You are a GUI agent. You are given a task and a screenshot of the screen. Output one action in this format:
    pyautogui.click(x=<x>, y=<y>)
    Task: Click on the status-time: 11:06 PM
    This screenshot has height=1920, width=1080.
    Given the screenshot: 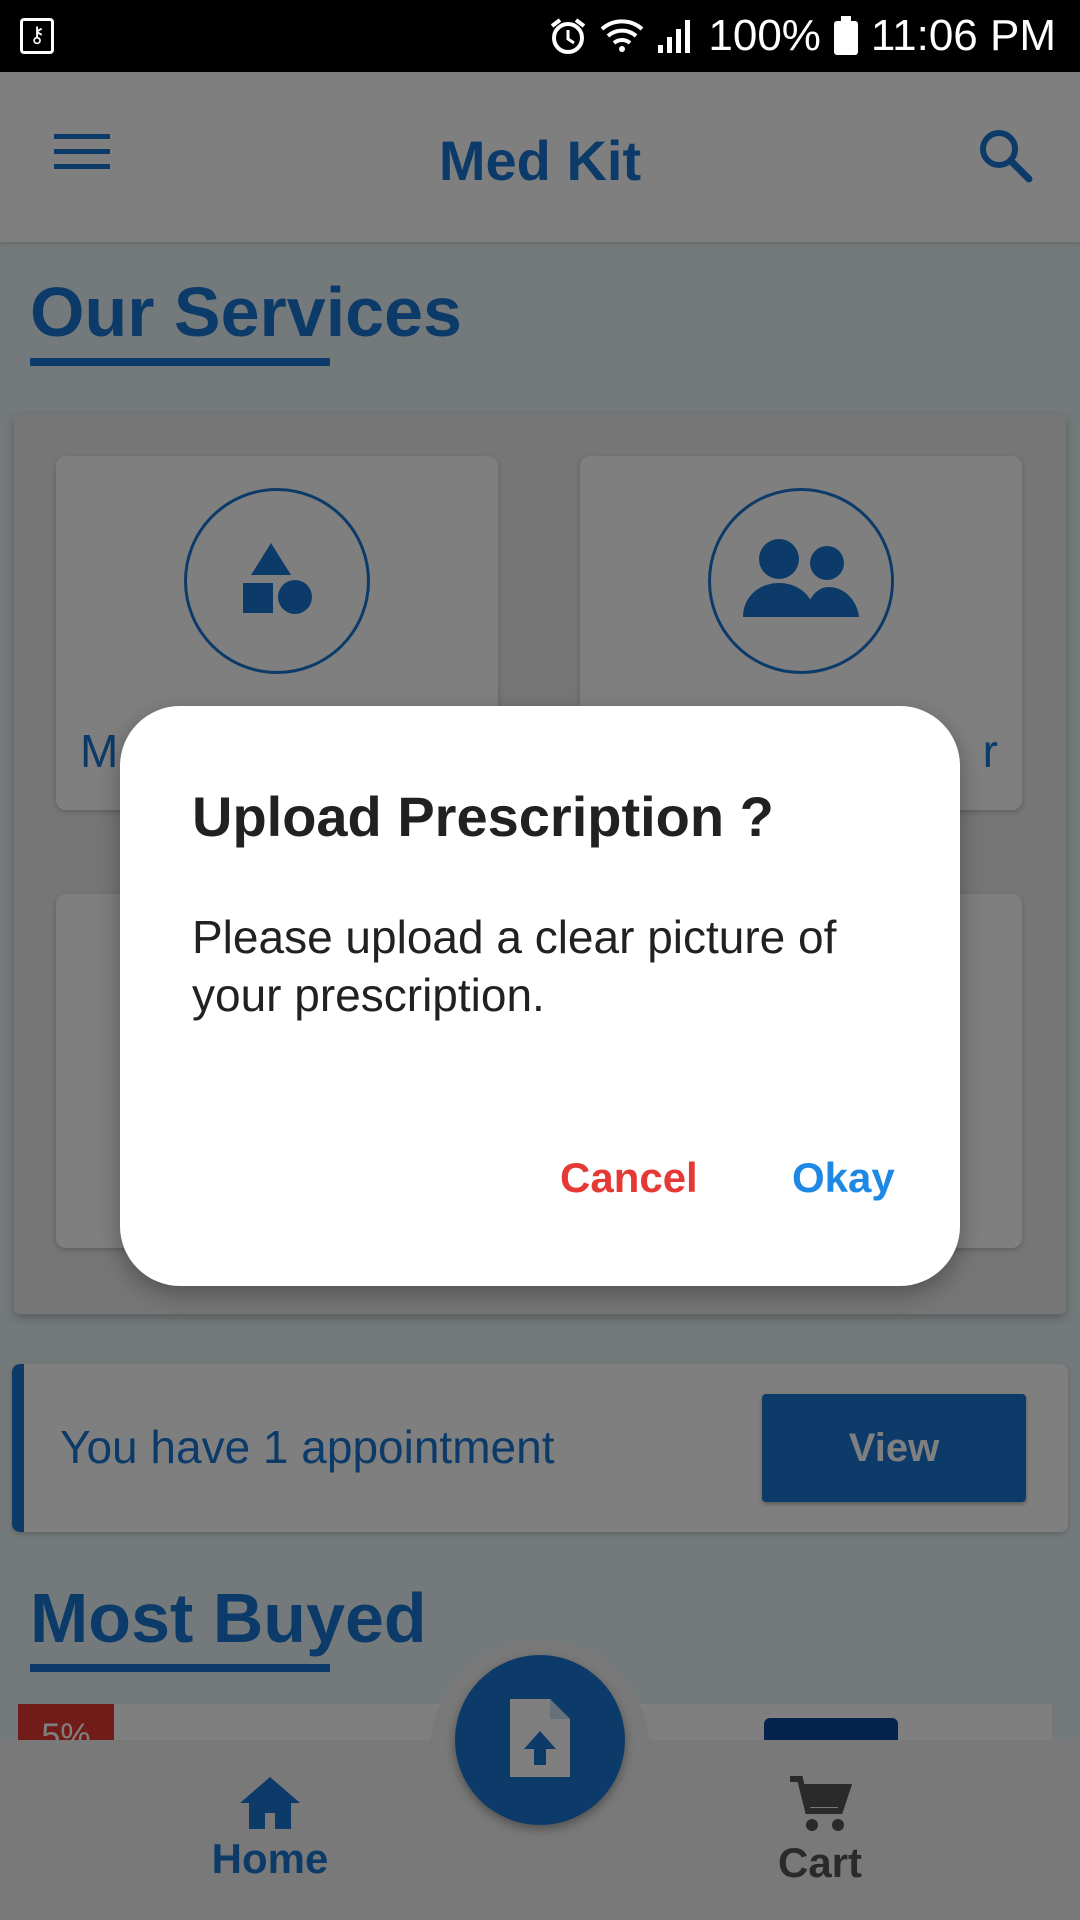 What is the action you would take?
    pyautogui.click(x=963, y=35)
    